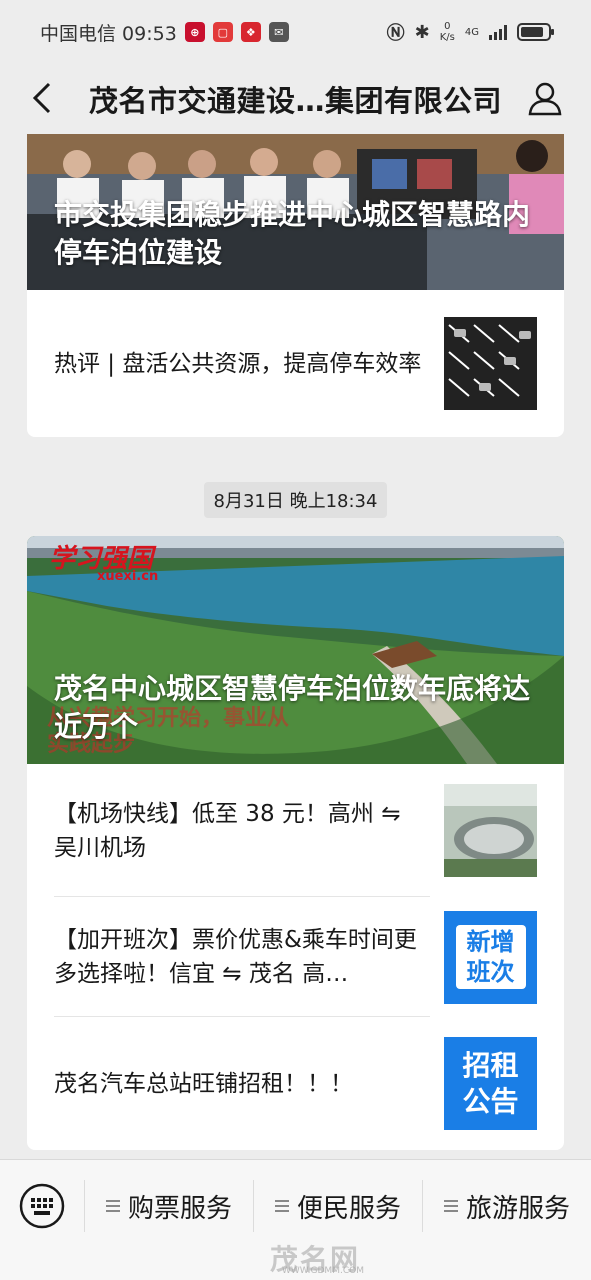  I want to click on timestamp: 8月31日 晚上18:34, so click(295, 500).